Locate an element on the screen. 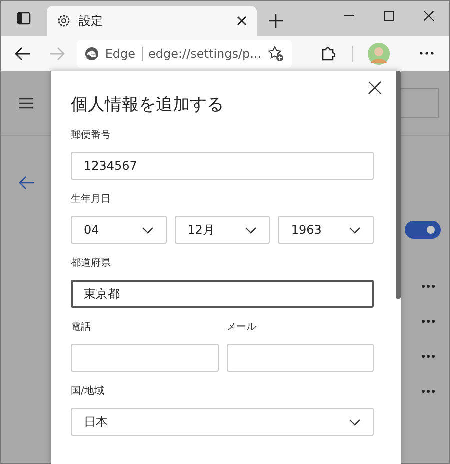 Image resolution: width=450 pixels, height=464 pixels. dialog-title: 個人情報を追加する is located at coordinates (147, 105).